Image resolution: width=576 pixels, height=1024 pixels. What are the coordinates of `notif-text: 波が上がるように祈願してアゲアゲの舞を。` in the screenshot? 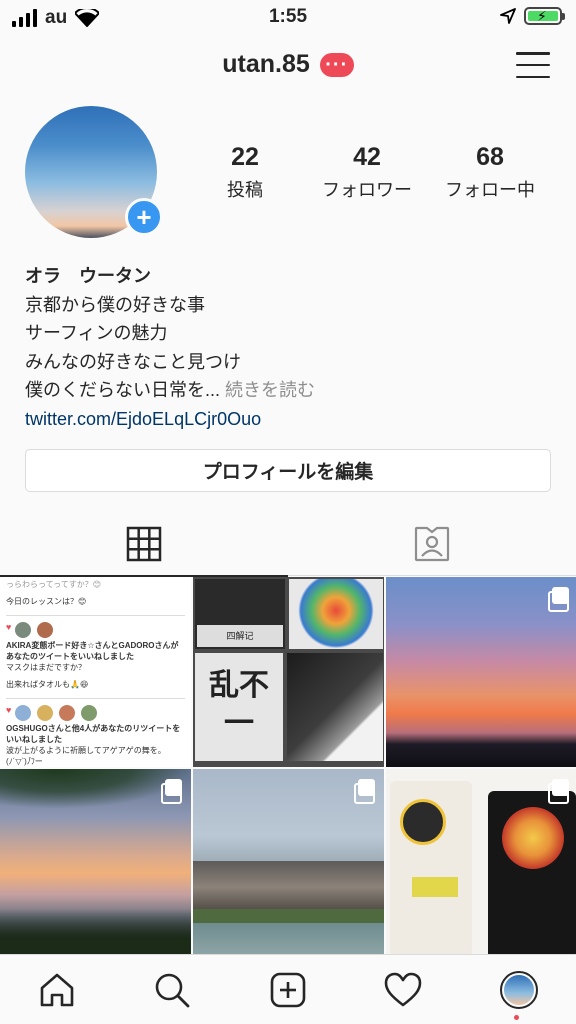 It's located at (86, 750).